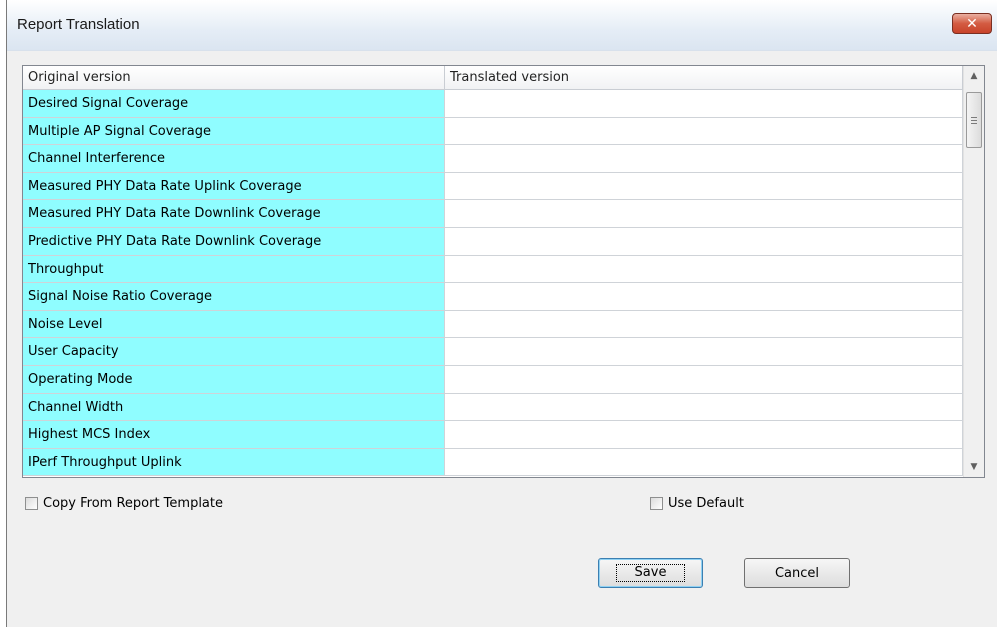 The height and width of the screenshot is (627, 997). I want to click on table-row: Measured PHY Data Rate Uplink Coverage, so click(493, 186).